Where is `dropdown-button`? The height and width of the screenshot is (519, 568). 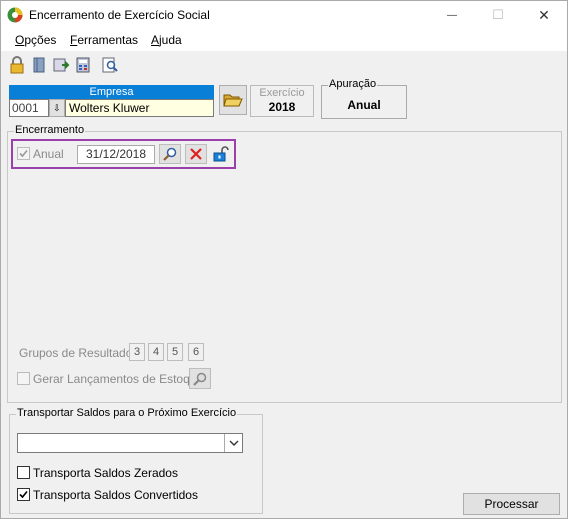
dropdown-button is located at coordinates (233, 443).